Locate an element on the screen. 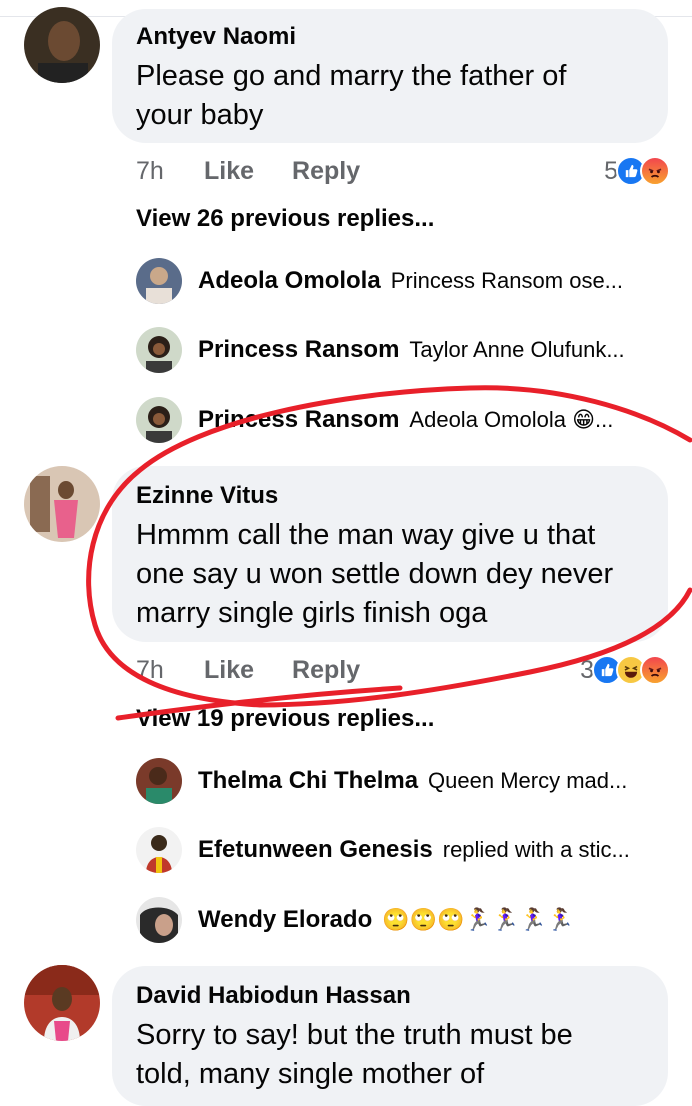 The height and width of the screenshot is (1106, 692). reply-author: Efetunween Genesis is located at coordinates (315, 850).